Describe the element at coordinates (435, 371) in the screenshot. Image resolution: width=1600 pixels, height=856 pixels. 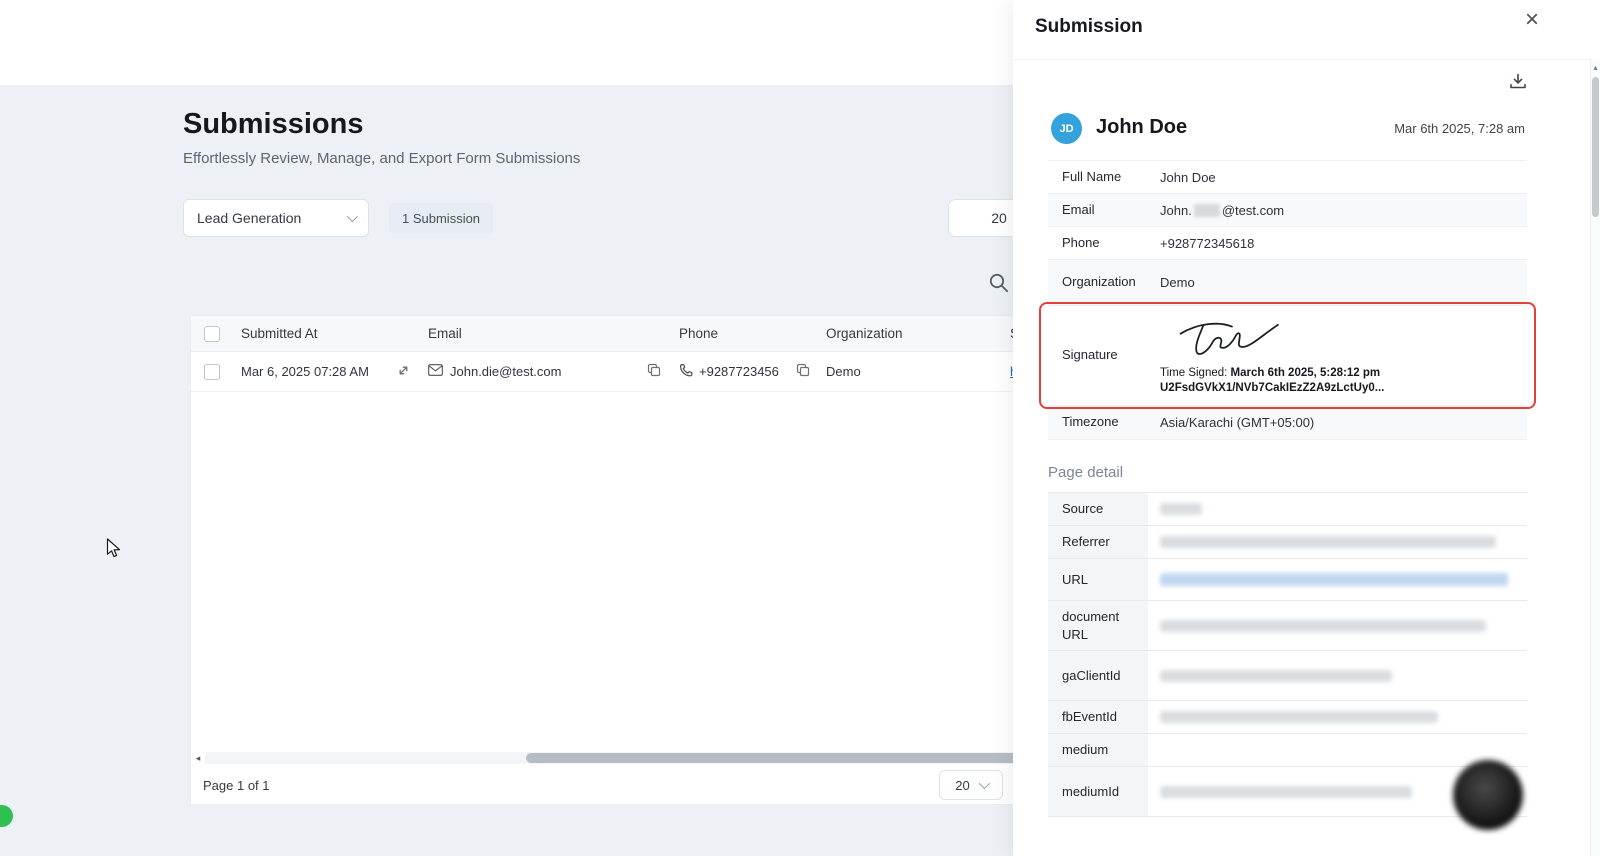
I see `email-icon` at that location.